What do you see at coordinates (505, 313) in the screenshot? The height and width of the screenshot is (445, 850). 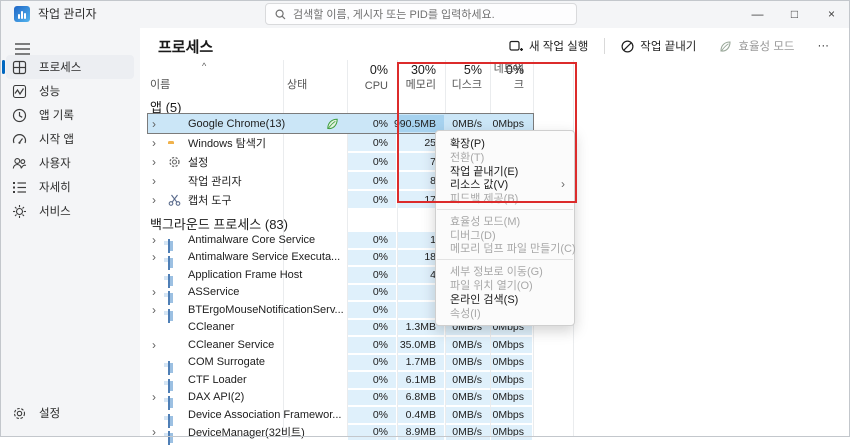 I see `menu-item-properties: 속성(I)` at bounding box center [505, 313].